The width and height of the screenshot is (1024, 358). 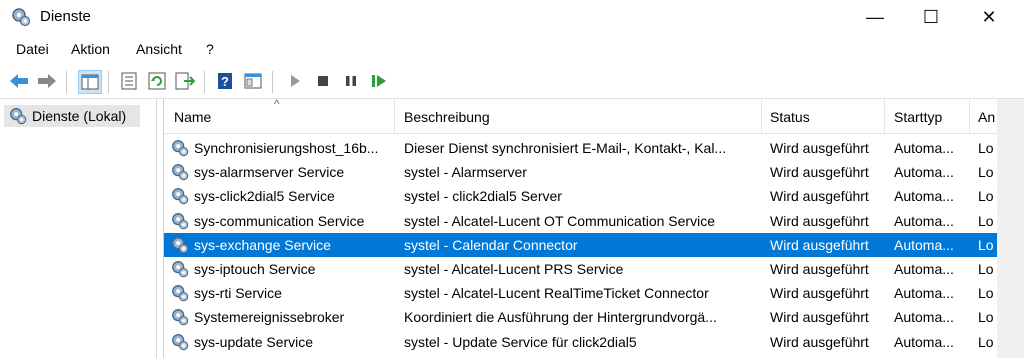 I want to click on stop-icon, so click(x=323, y=81).